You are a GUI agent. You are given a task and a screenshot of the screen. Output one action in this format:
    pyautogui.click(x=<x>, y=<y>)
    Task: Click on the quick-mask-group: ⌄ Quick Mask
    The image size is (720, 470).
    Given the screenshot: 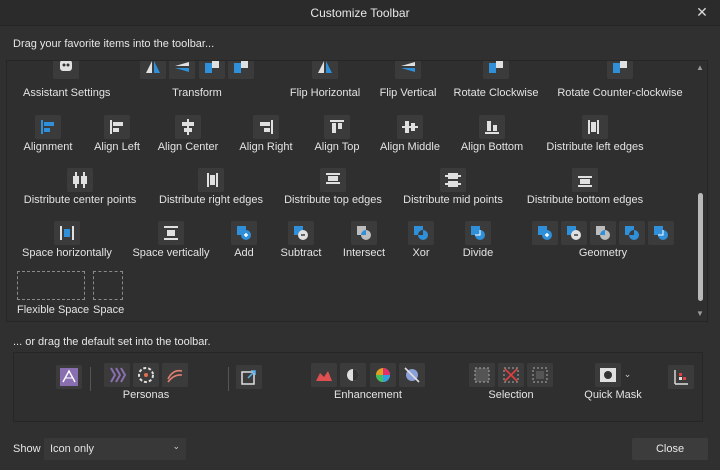 What is the action you would take?
    pyautogui.click(x=613, y=382)
    